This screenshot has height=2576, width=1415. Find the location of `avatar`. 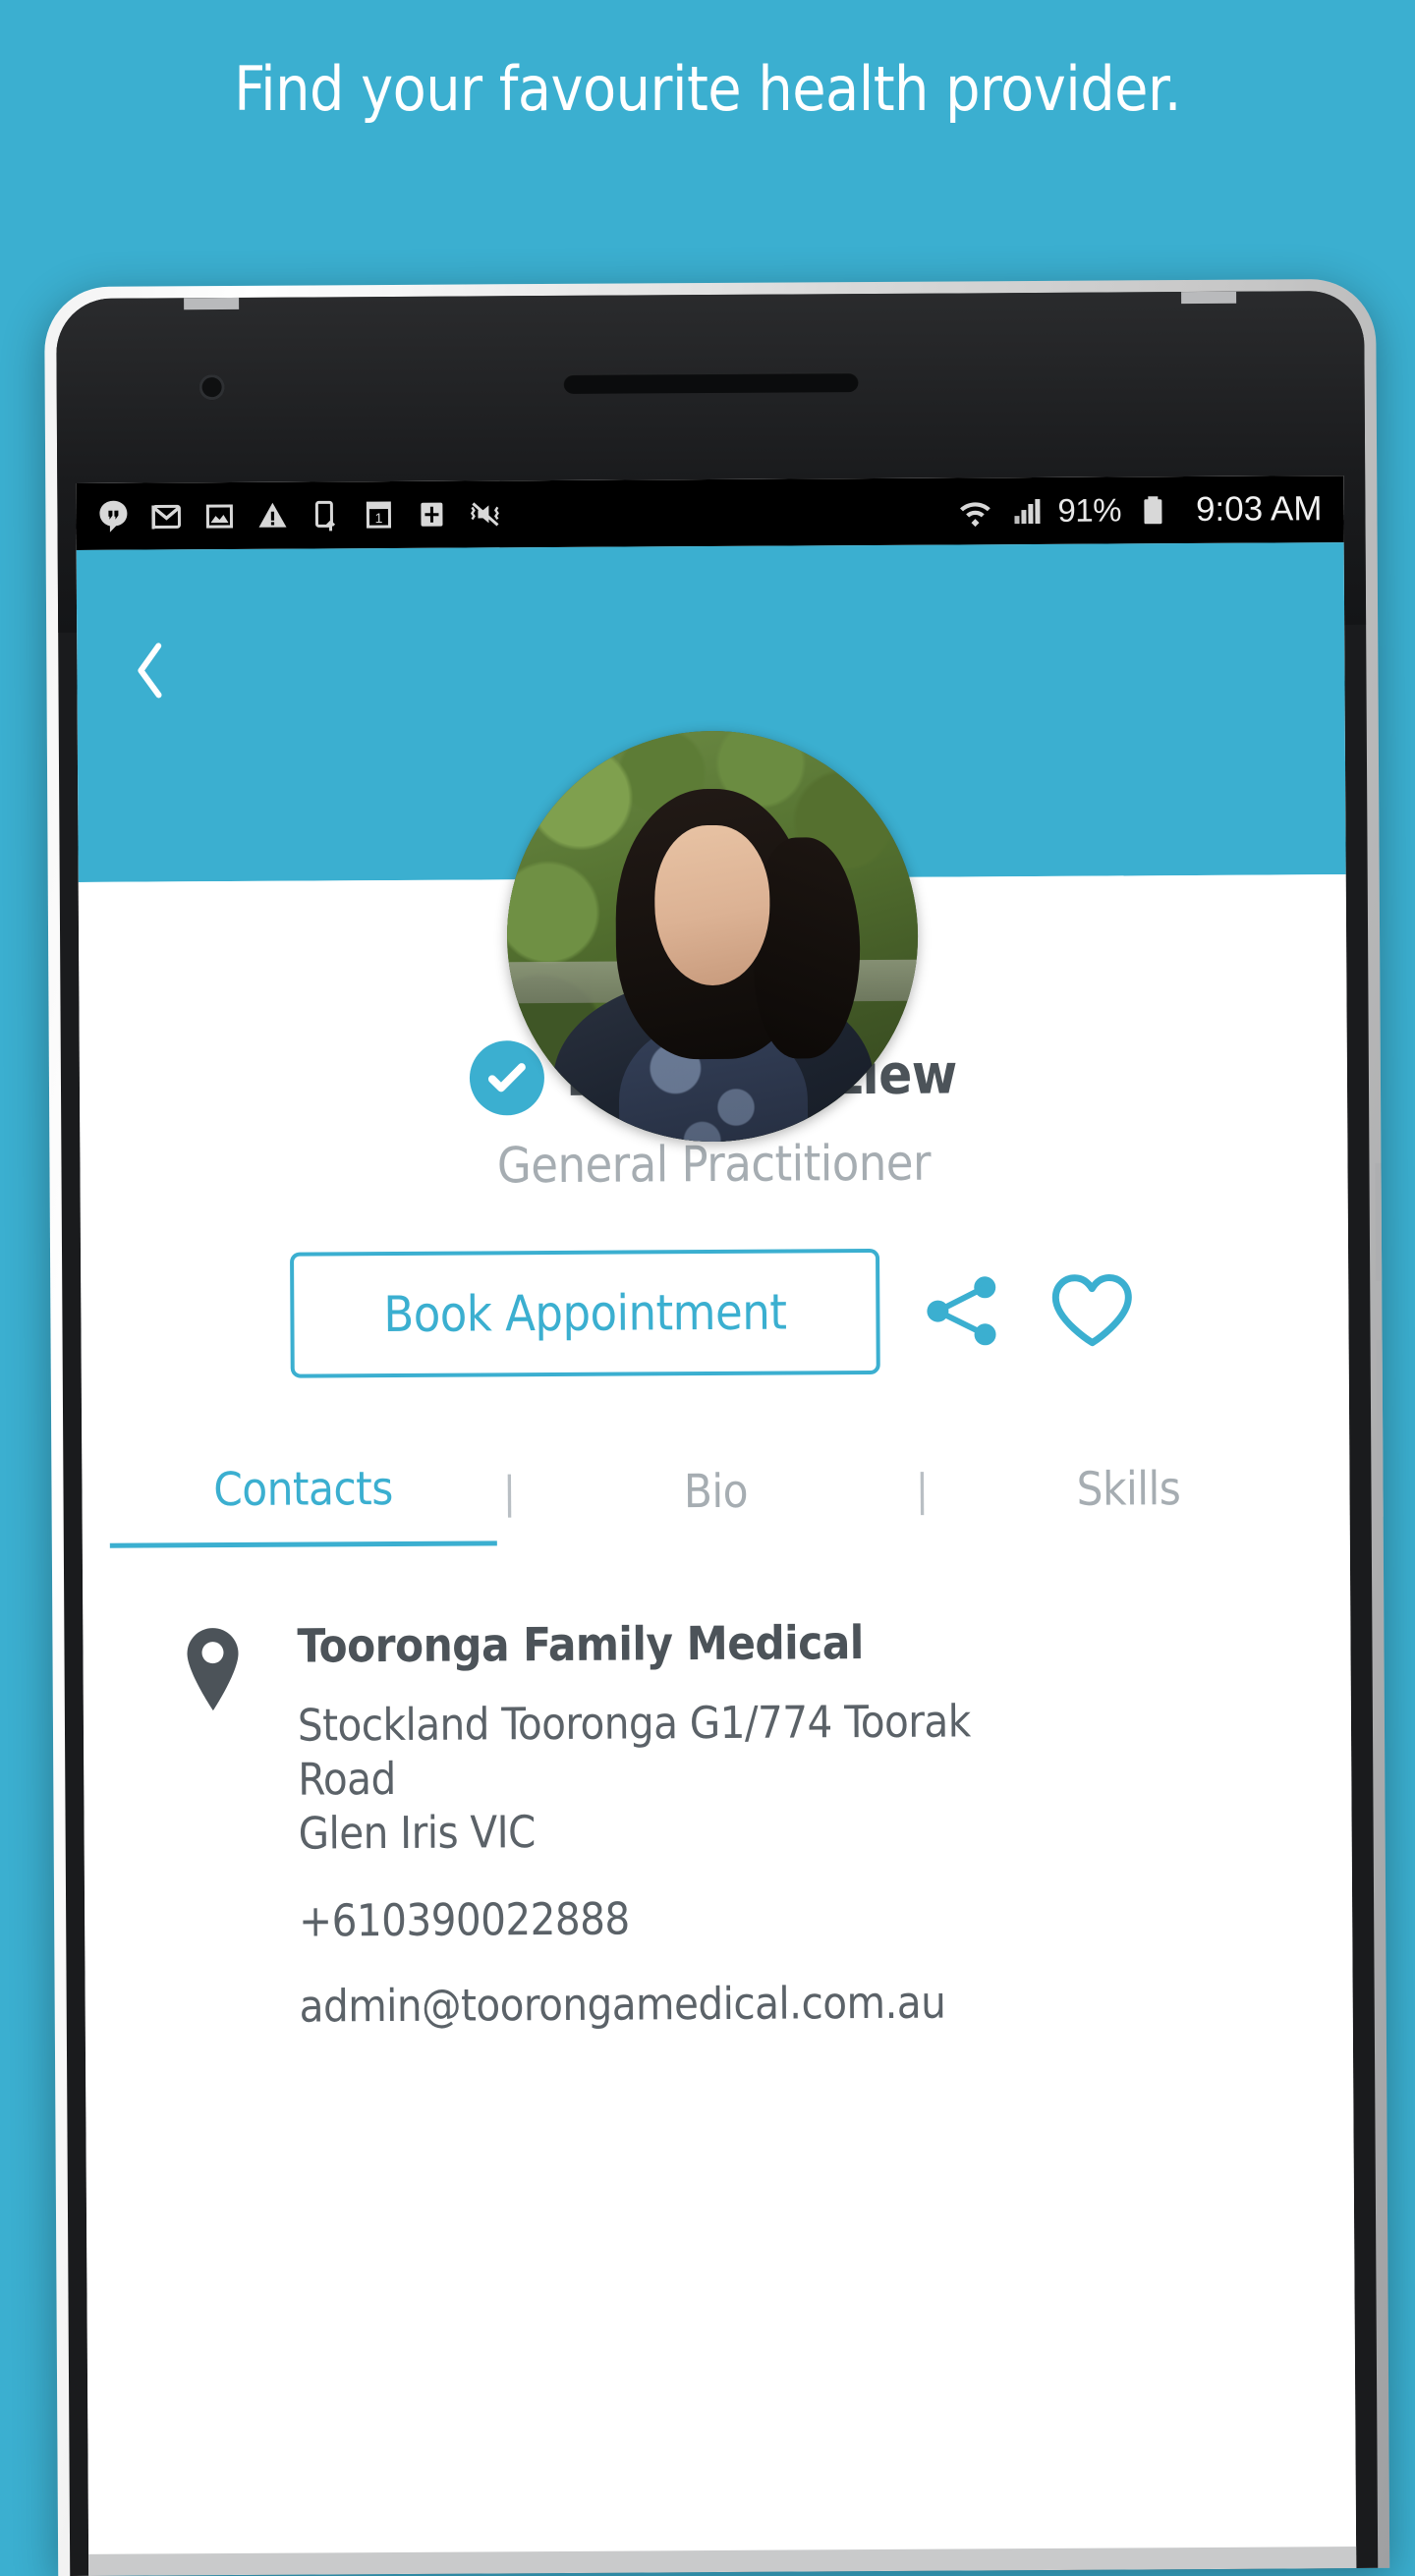

avatar is located at coordinates (712, 936).